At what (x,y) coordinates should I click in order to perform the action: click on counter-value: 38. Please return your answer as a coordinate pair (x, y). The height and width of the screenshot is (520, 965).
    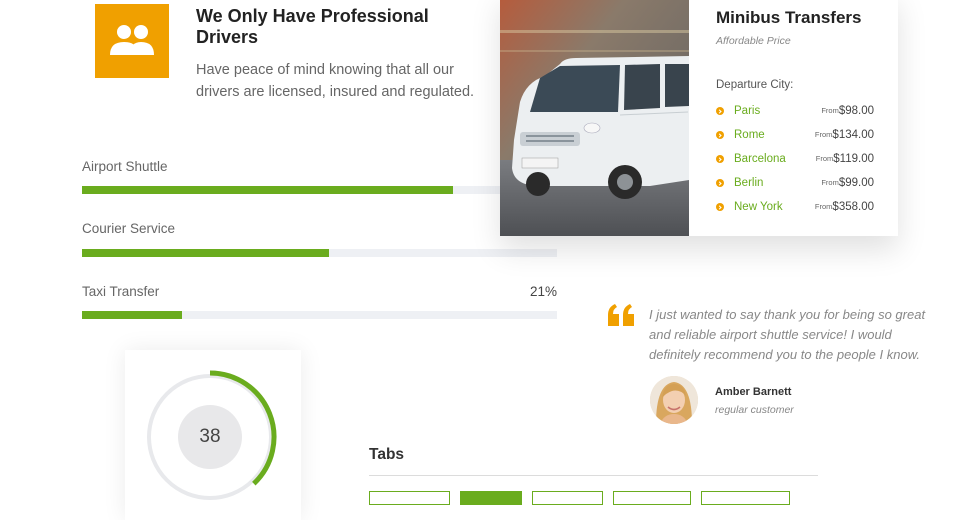
    Looking at the image, I should click on (210, 436).